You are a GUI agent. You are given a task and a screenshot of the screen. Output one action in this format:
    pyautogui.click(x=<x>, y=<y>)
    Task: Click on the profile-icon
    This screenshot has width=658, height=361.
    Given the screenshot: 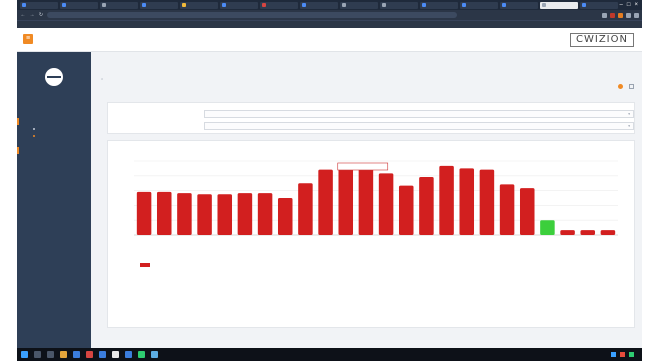 What is the action you would take?
    pyautogui.click(x=628, y=15)
    